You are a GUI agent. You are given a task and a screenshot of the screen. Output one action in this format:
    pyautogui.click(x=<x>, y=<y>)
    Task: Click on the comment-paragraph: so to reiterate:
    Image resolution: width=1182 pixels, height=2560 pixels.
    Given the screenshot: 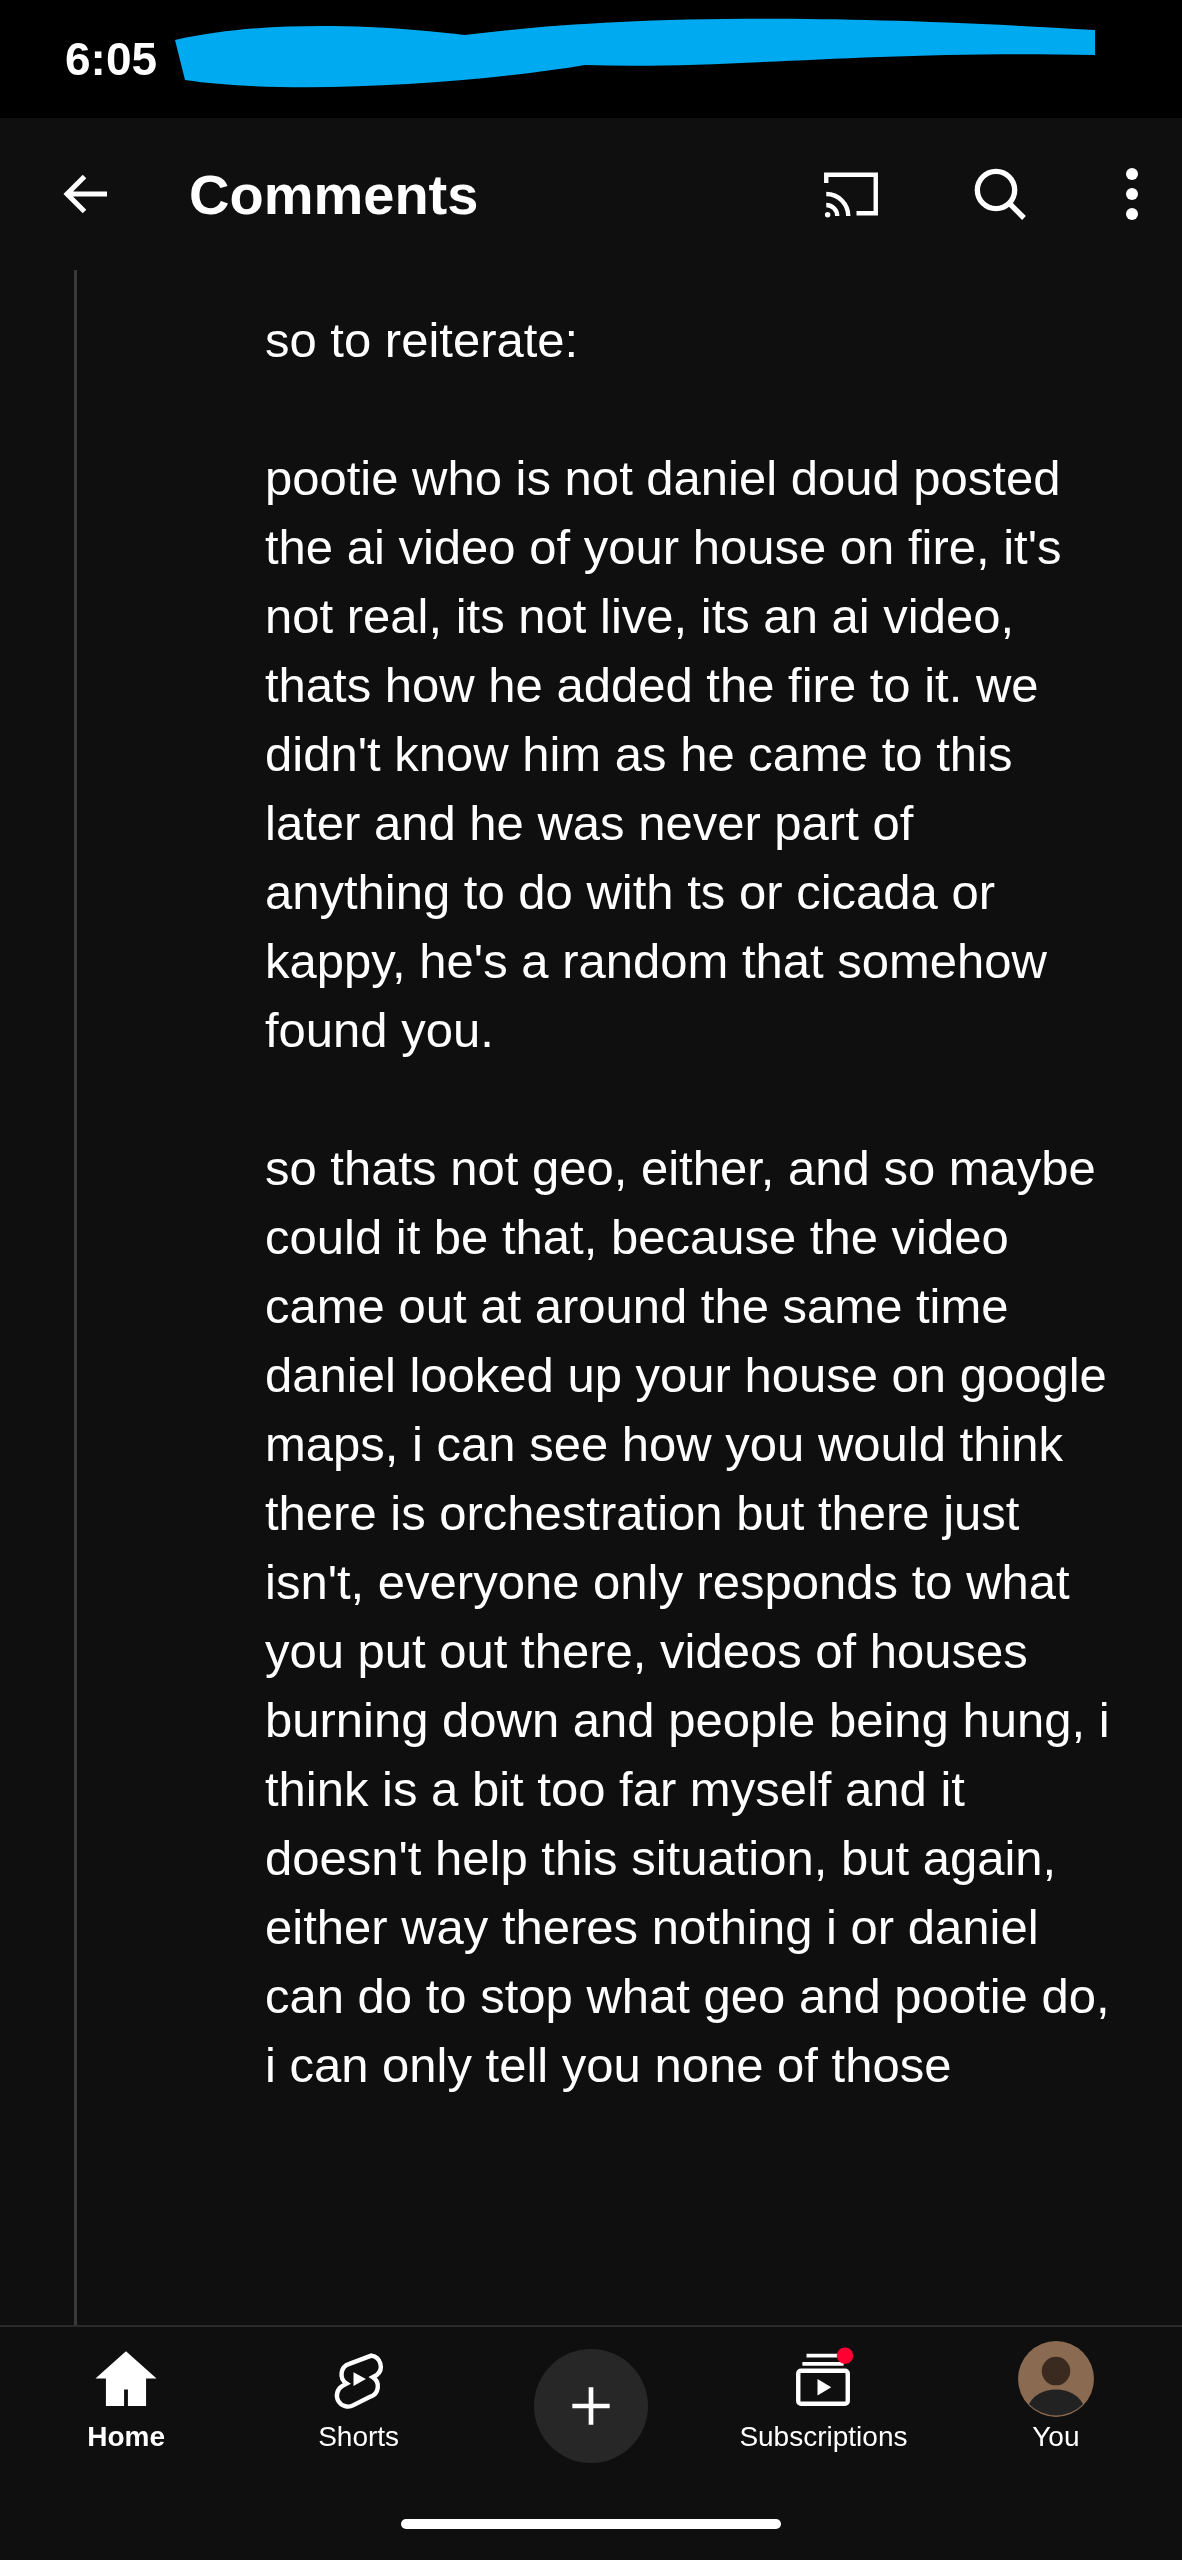 What is the action you would take?
    pyautogui.click(x=422, y=340)
    